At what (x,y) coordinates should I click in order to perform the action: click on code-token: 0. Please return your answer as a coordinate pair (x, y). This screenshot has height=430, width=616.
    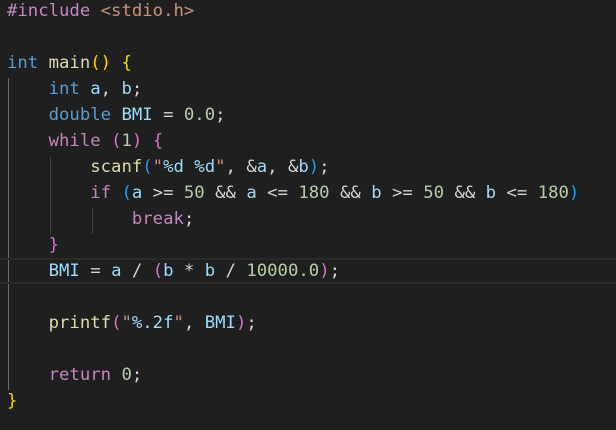
    Looking at the image, I should click on (126, 375).